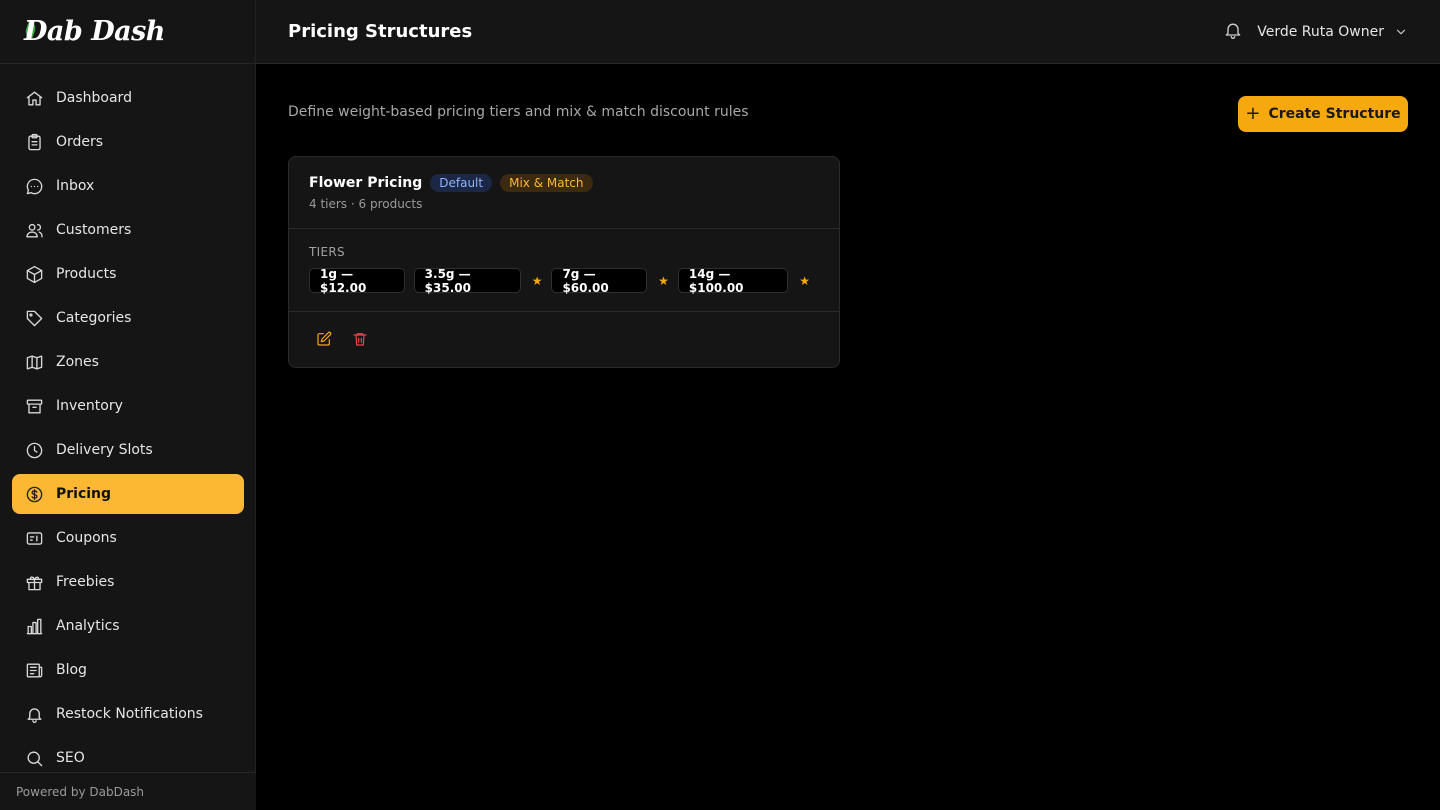  Describe the element at coordinates (848, 32) in the screenshot. I see `top-bar: Pricing Structures Verde Ruta Owner` at that location.